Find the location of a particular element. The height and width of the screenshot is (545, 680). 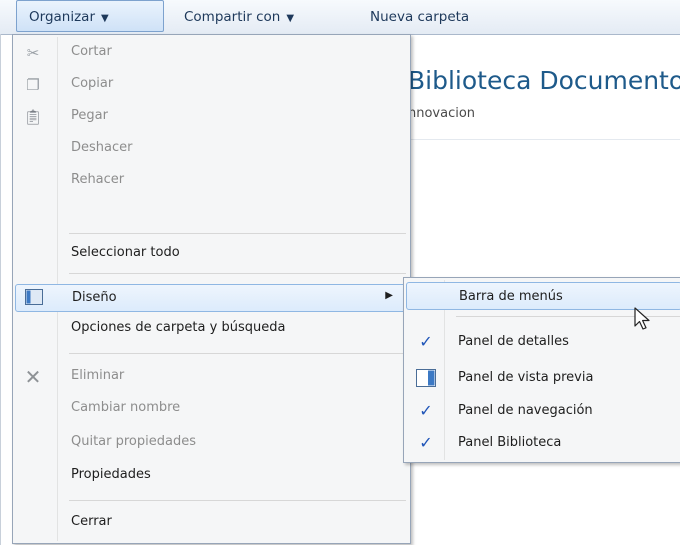

menu-item-paste: 📋︎ Pegar is located at coordinates (211, 117).